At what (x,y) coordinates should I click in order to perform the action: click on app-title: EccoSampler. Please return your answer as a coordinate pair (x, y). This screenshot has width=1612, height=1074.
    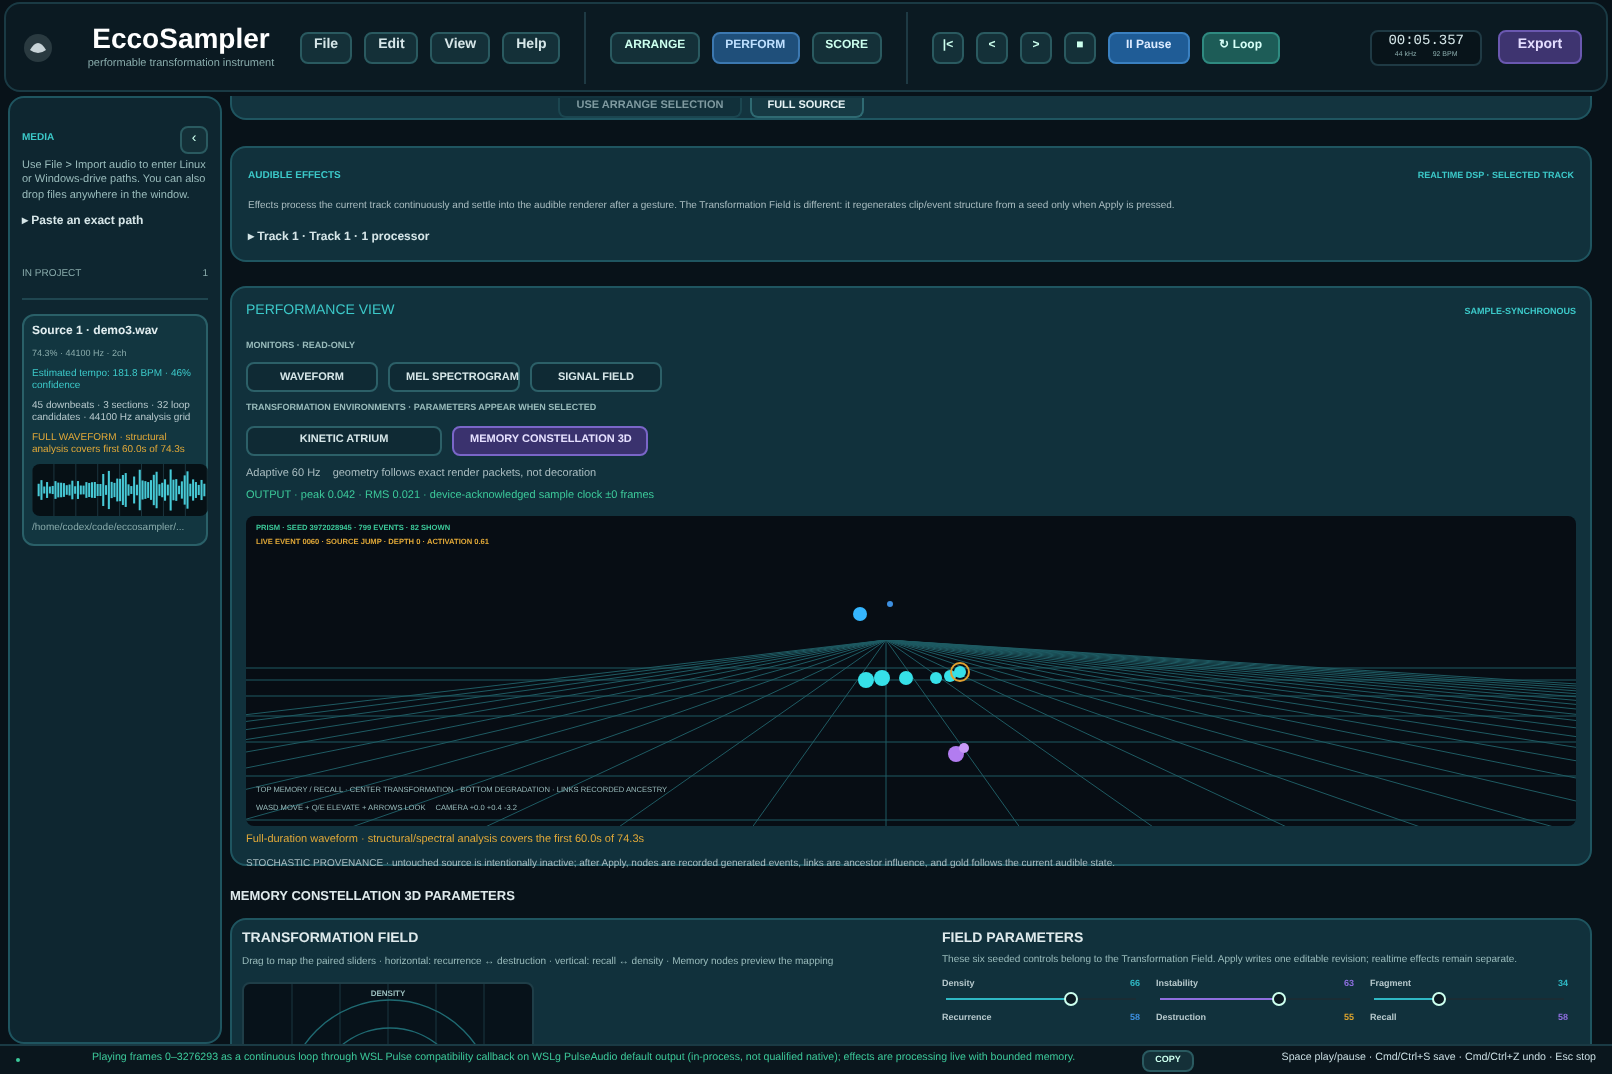
    Looking at the image, I should click on (181, 39).